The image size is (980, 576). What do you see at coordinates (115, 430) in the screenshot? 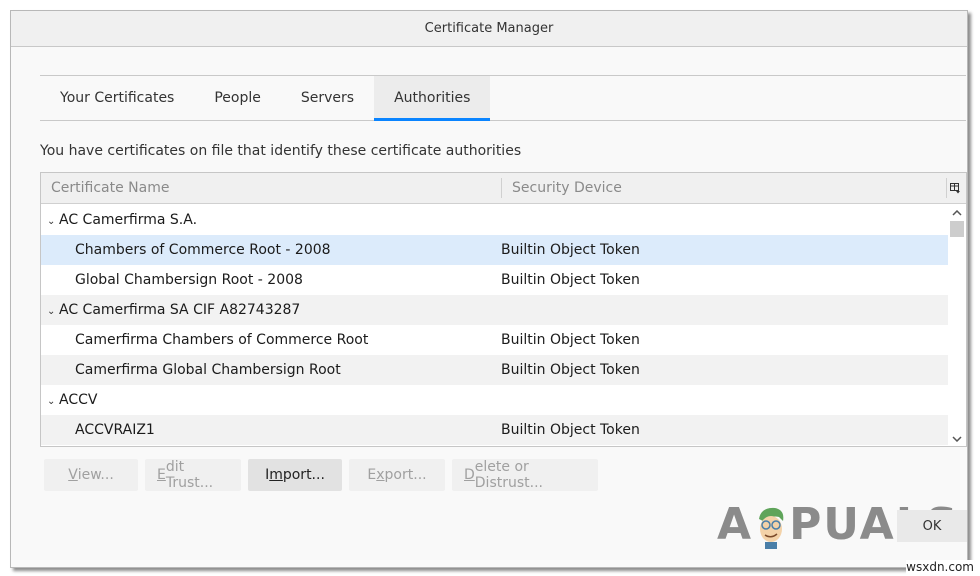
I see `row-name: ACCVRAIZ1` at bounding box center [115, 430].